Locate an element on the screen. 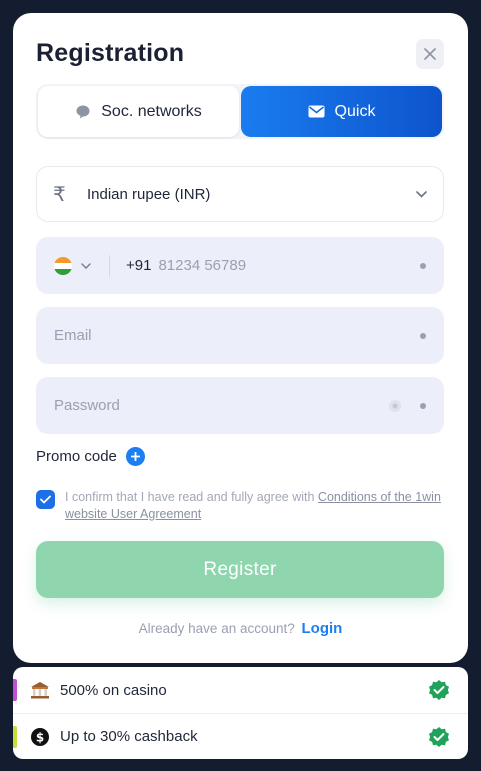 This screenshot has height=771, width=481. phone-divider is located at coordinates (109, 265).